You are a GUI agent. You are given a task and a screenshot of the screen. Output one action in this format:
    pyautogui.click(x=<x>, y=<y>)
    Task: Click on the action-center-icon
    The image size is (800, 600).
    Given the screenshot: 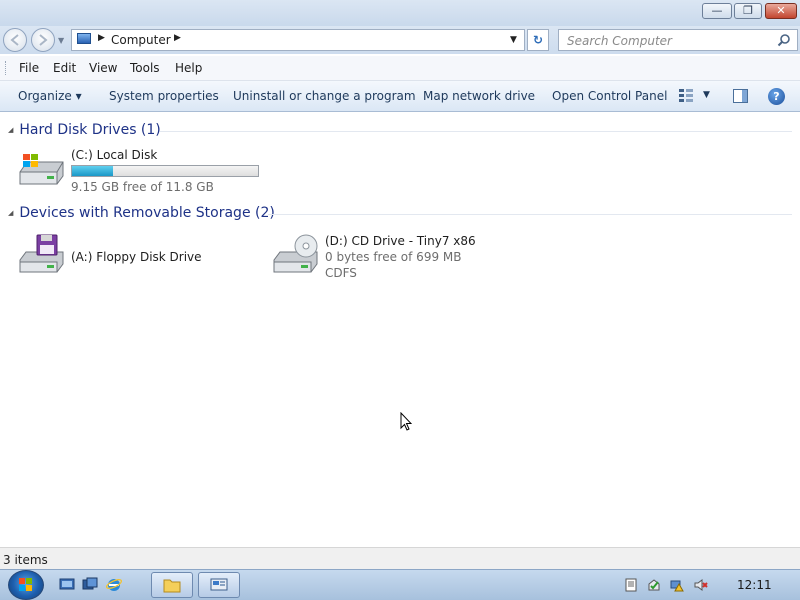 What is the action you would take?
    pyautogui.click(x=654, y=585)
    